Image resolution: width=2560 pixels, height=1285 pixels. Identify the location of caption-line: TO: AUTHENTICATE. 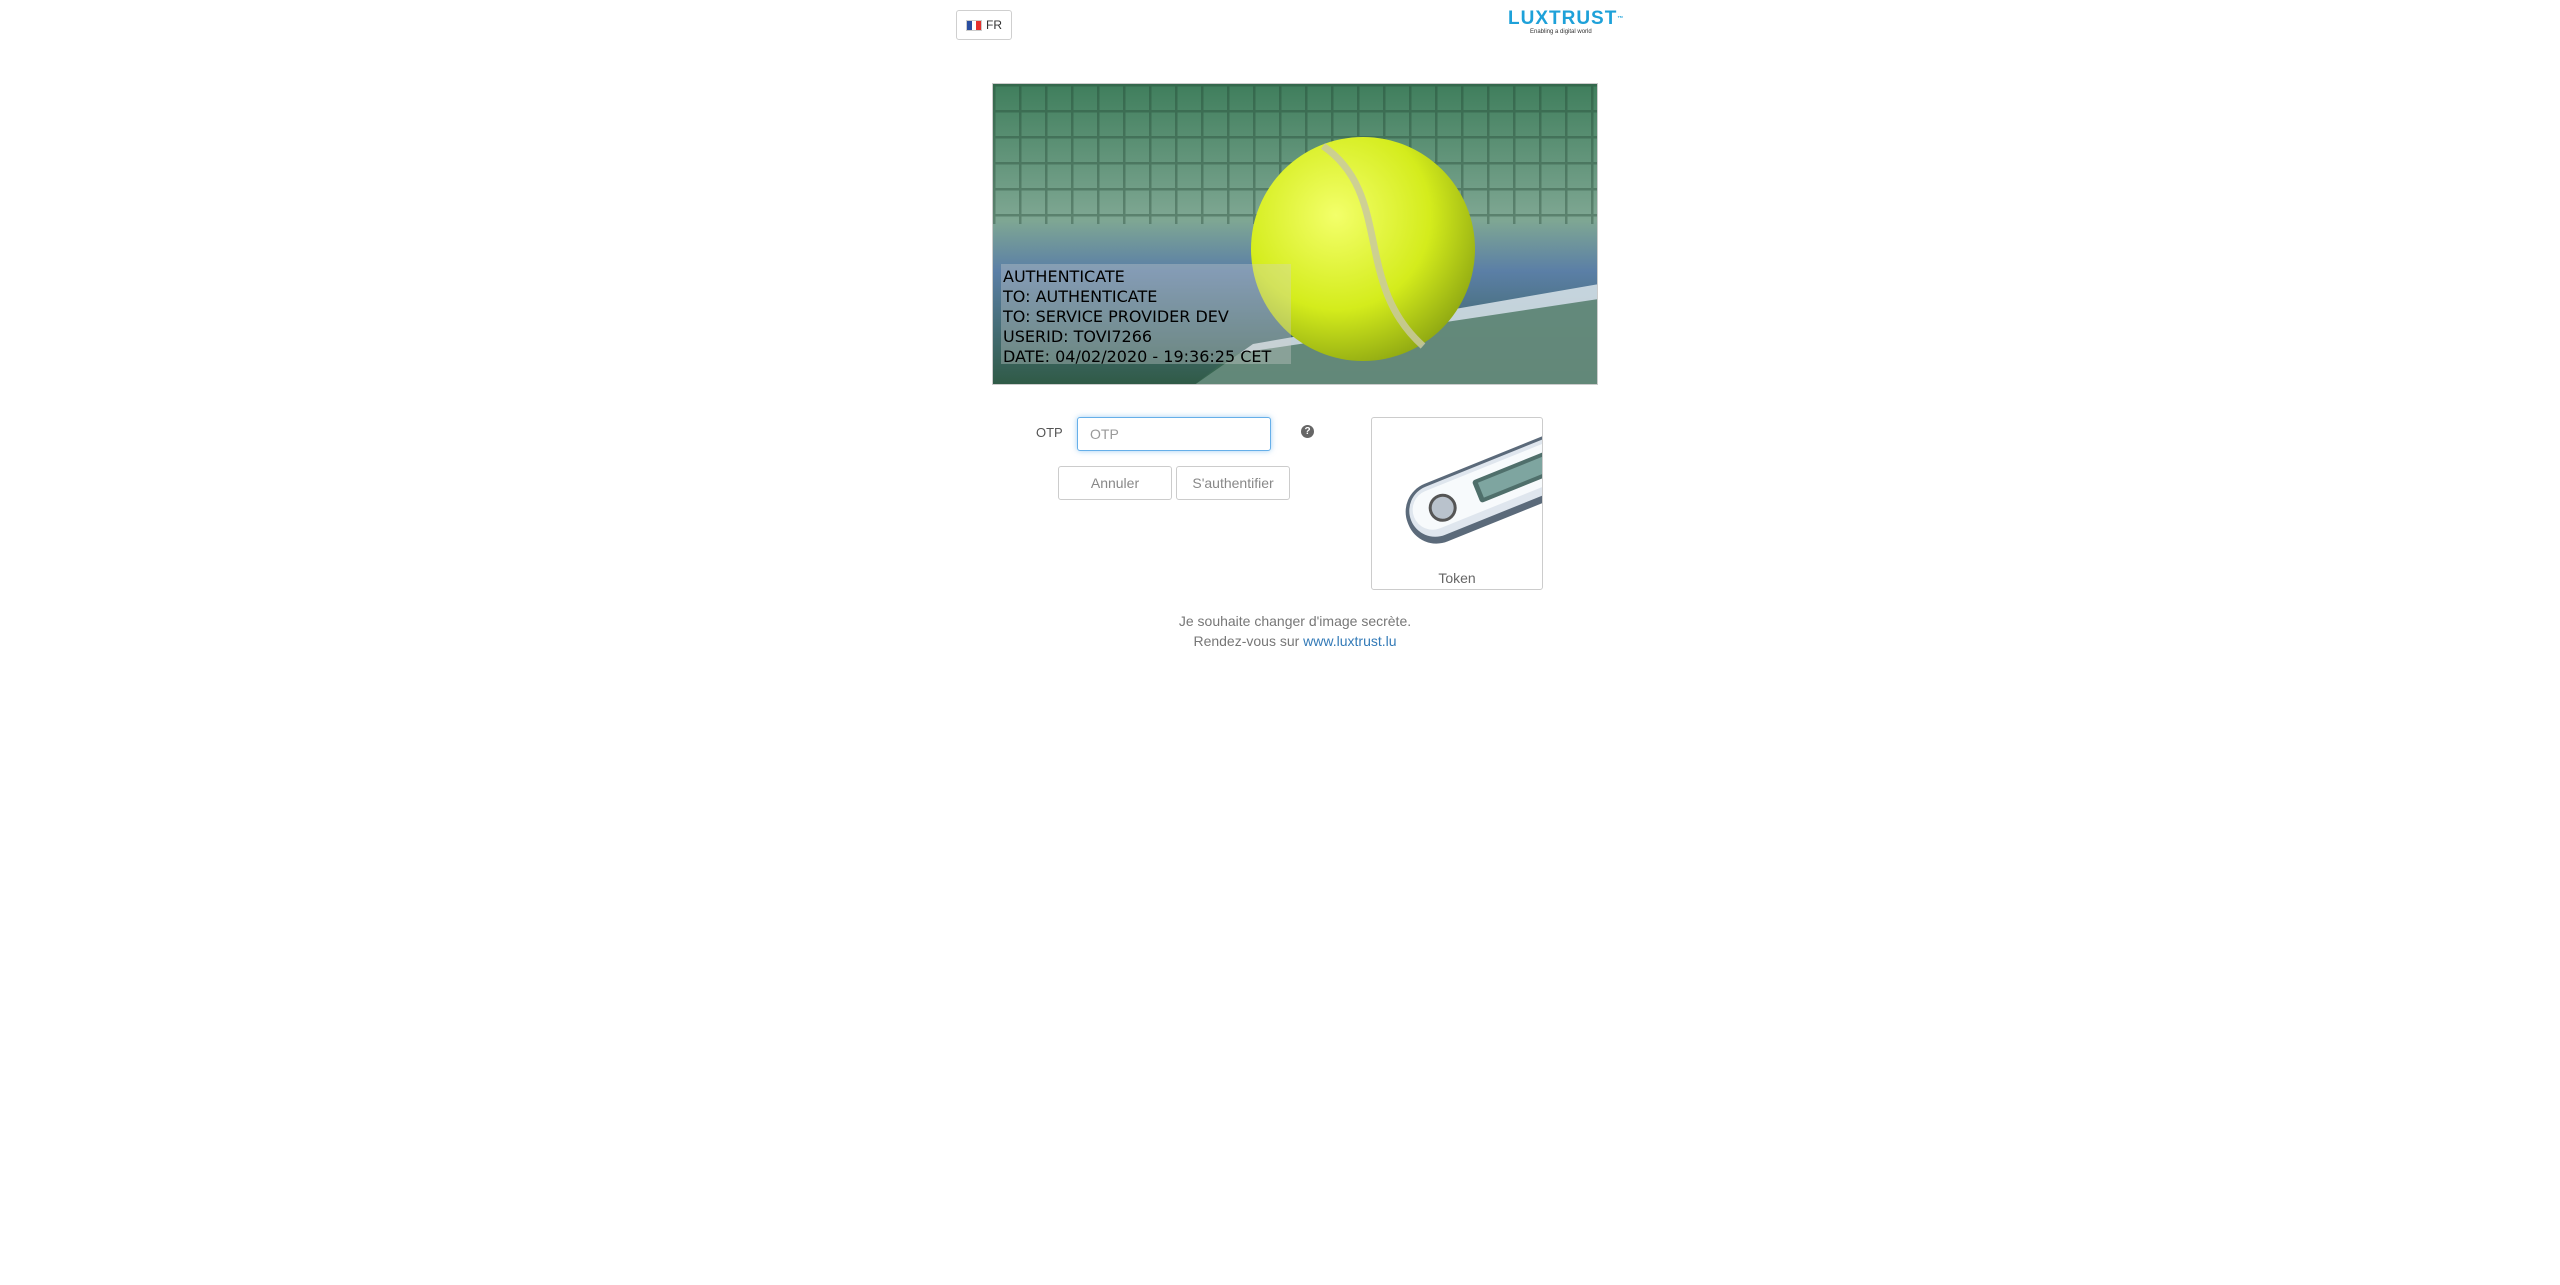
(1080, 296).